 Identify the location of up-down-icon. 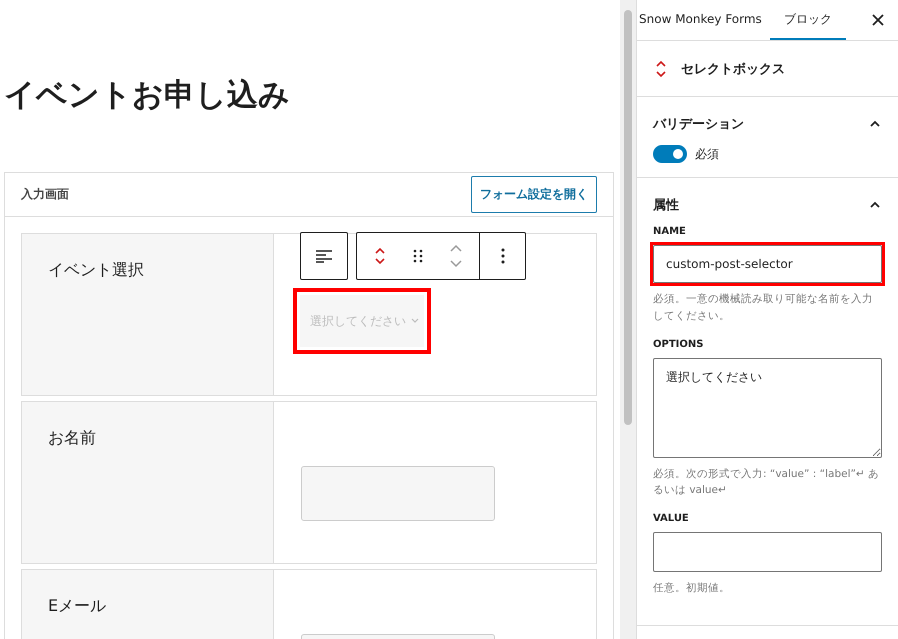
(456, 256).